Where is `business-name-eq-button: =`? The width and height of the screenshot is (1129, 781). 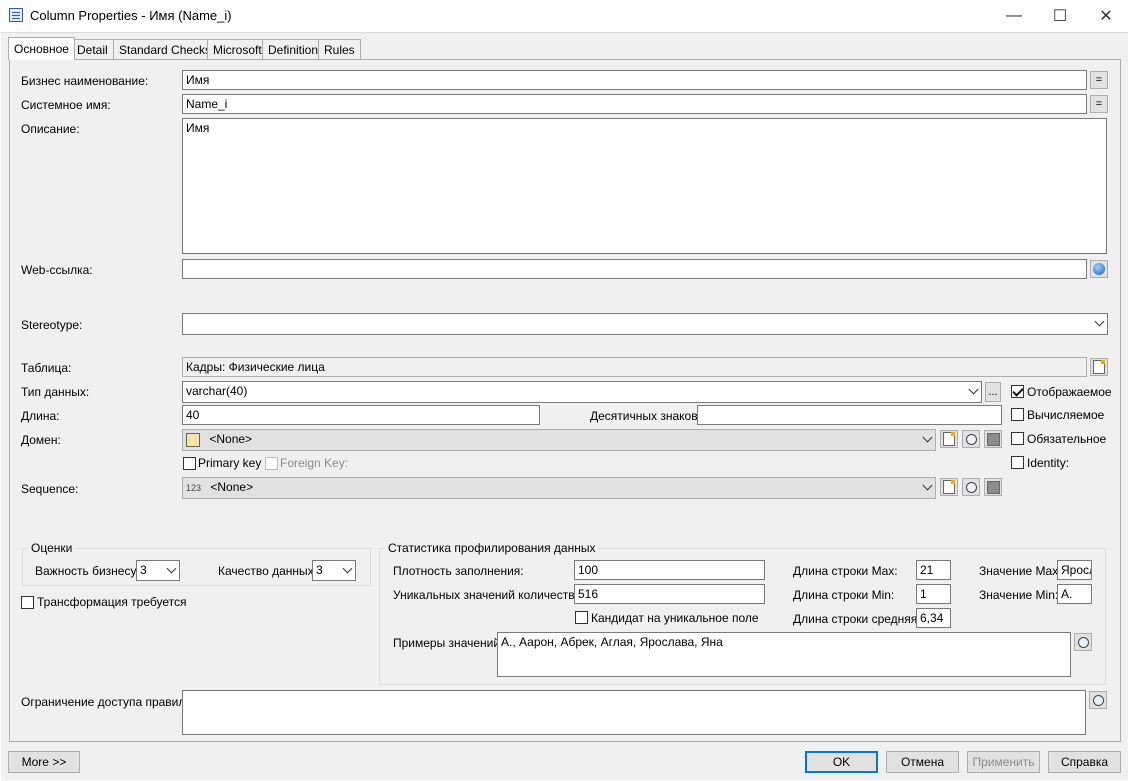
business-name-eq-button: = is located at coordinates (1099, 80).